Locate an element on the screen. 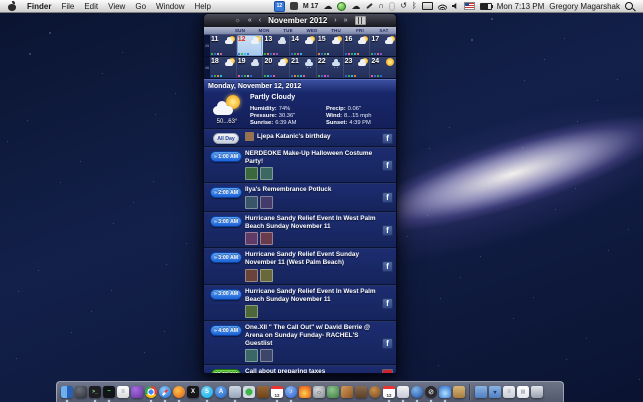 Image resolution: width=643 pixels, height=402 pixels. prev-year-button: « is located at coordinates (250, 20).